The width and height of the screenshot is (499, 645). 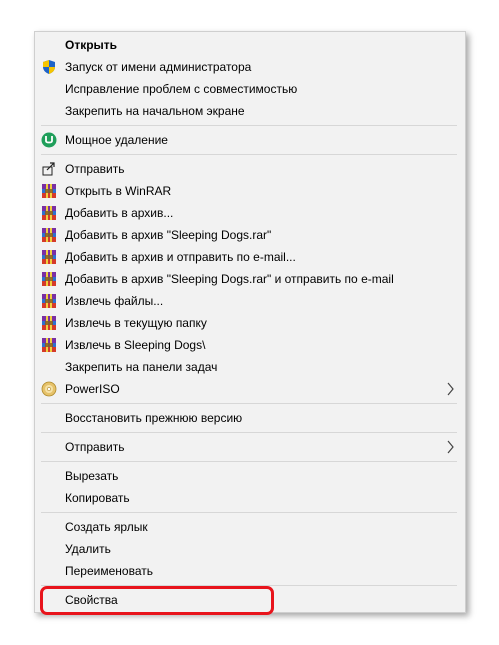 I want to click on menu-item: Мощное удаление, so click(x=250, y=140).